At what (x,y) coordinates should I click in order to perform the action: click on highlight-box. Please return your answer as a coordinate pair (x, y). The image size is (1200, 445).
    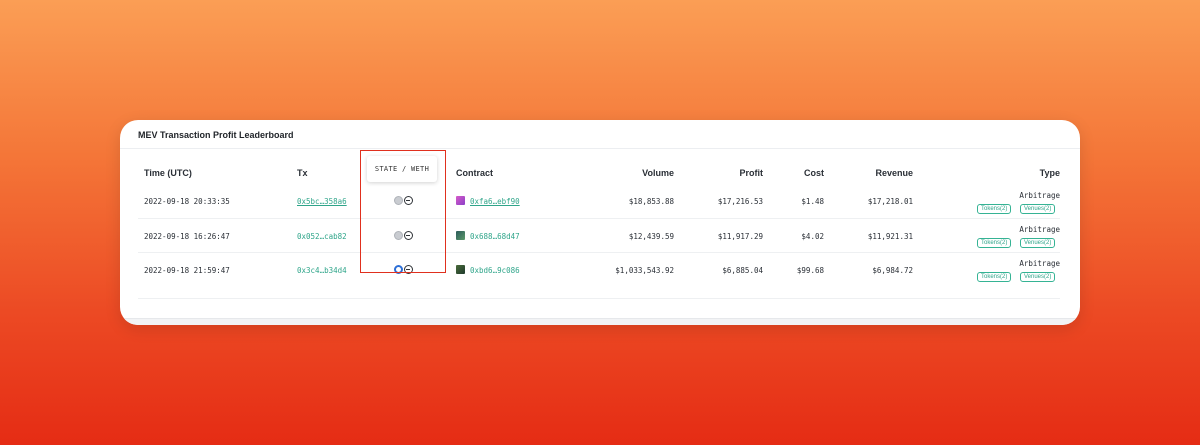
    Looking at the image, I should click on (403, 211).